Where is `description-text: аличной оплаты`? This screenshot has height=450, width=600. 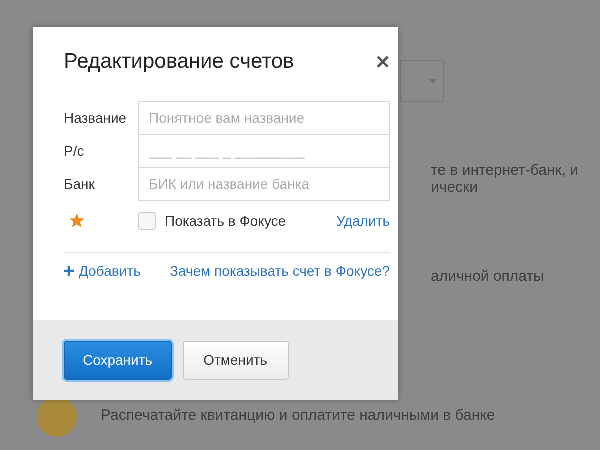 description-text: аличной оплаты is located at coordinates (488, 276).